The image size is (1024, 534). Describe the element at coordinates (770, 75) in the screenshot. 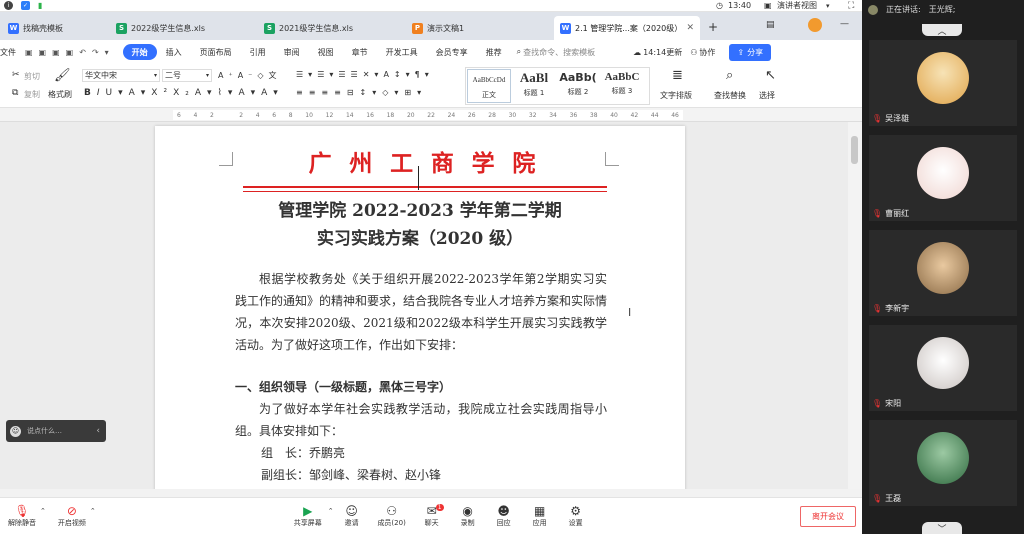

I see `cursor-select-icon: ↖` at that location.